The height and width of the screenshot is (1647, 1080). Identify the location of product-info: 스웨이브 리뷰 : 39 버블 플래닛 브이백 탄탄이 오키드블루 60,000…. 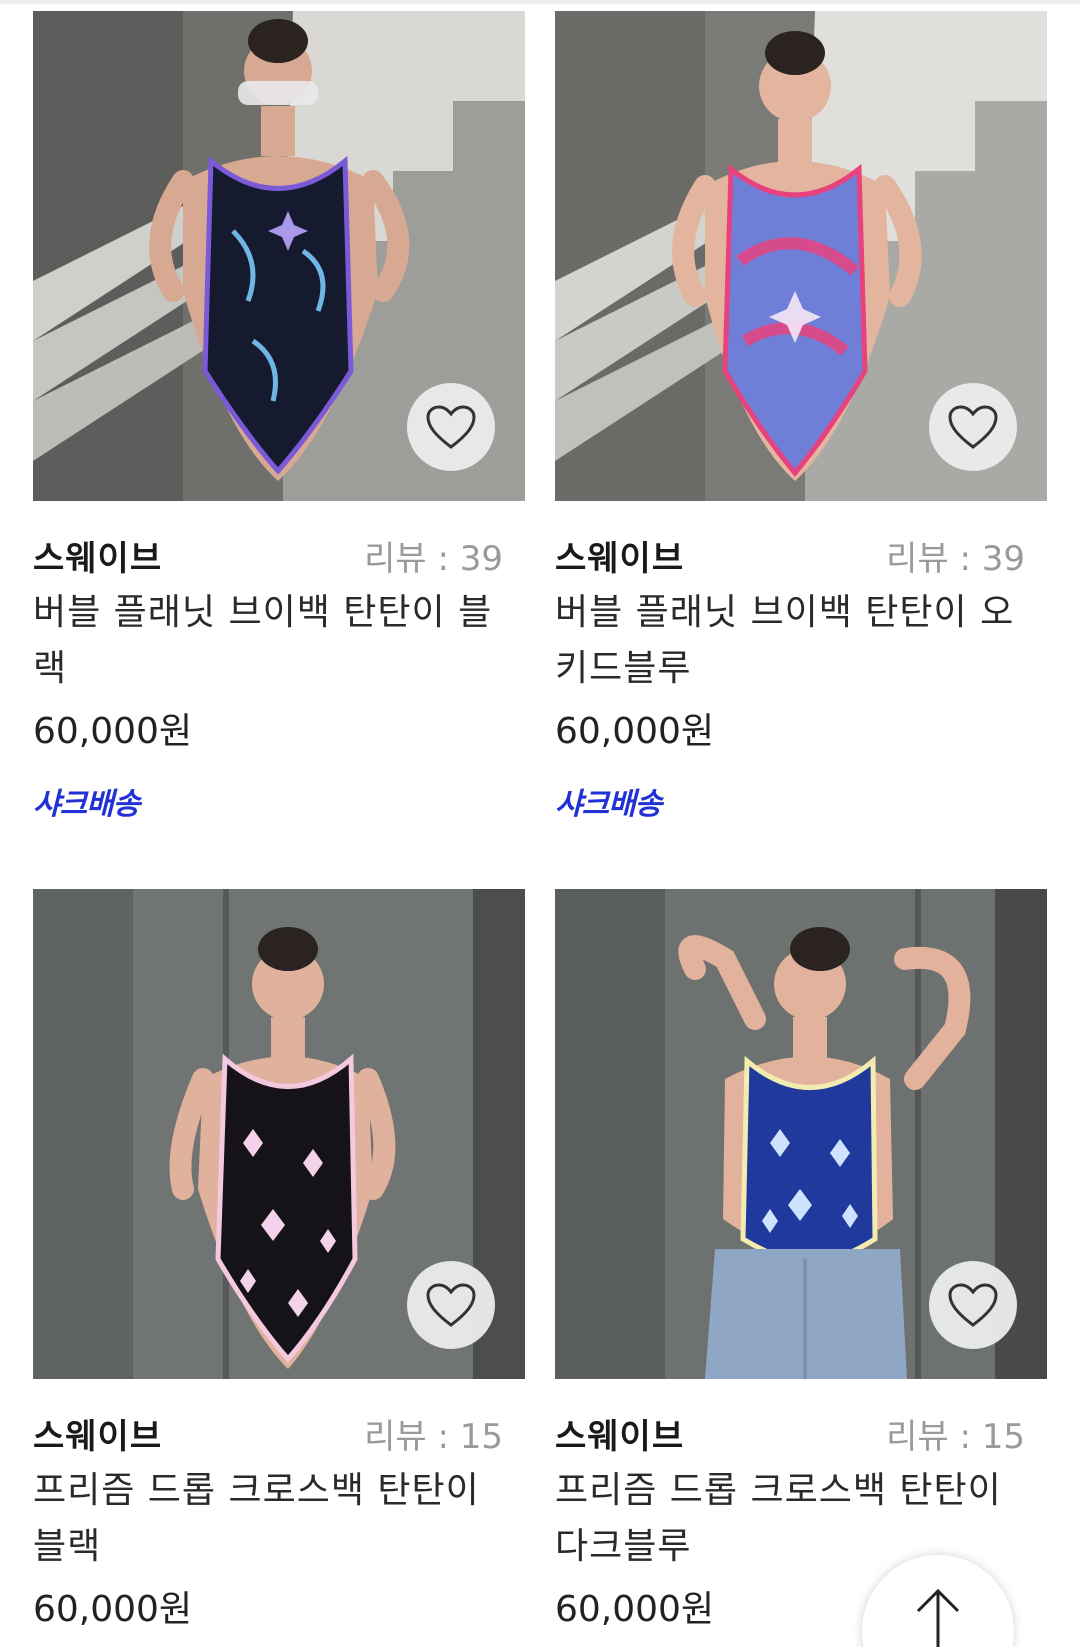
(801, 662).